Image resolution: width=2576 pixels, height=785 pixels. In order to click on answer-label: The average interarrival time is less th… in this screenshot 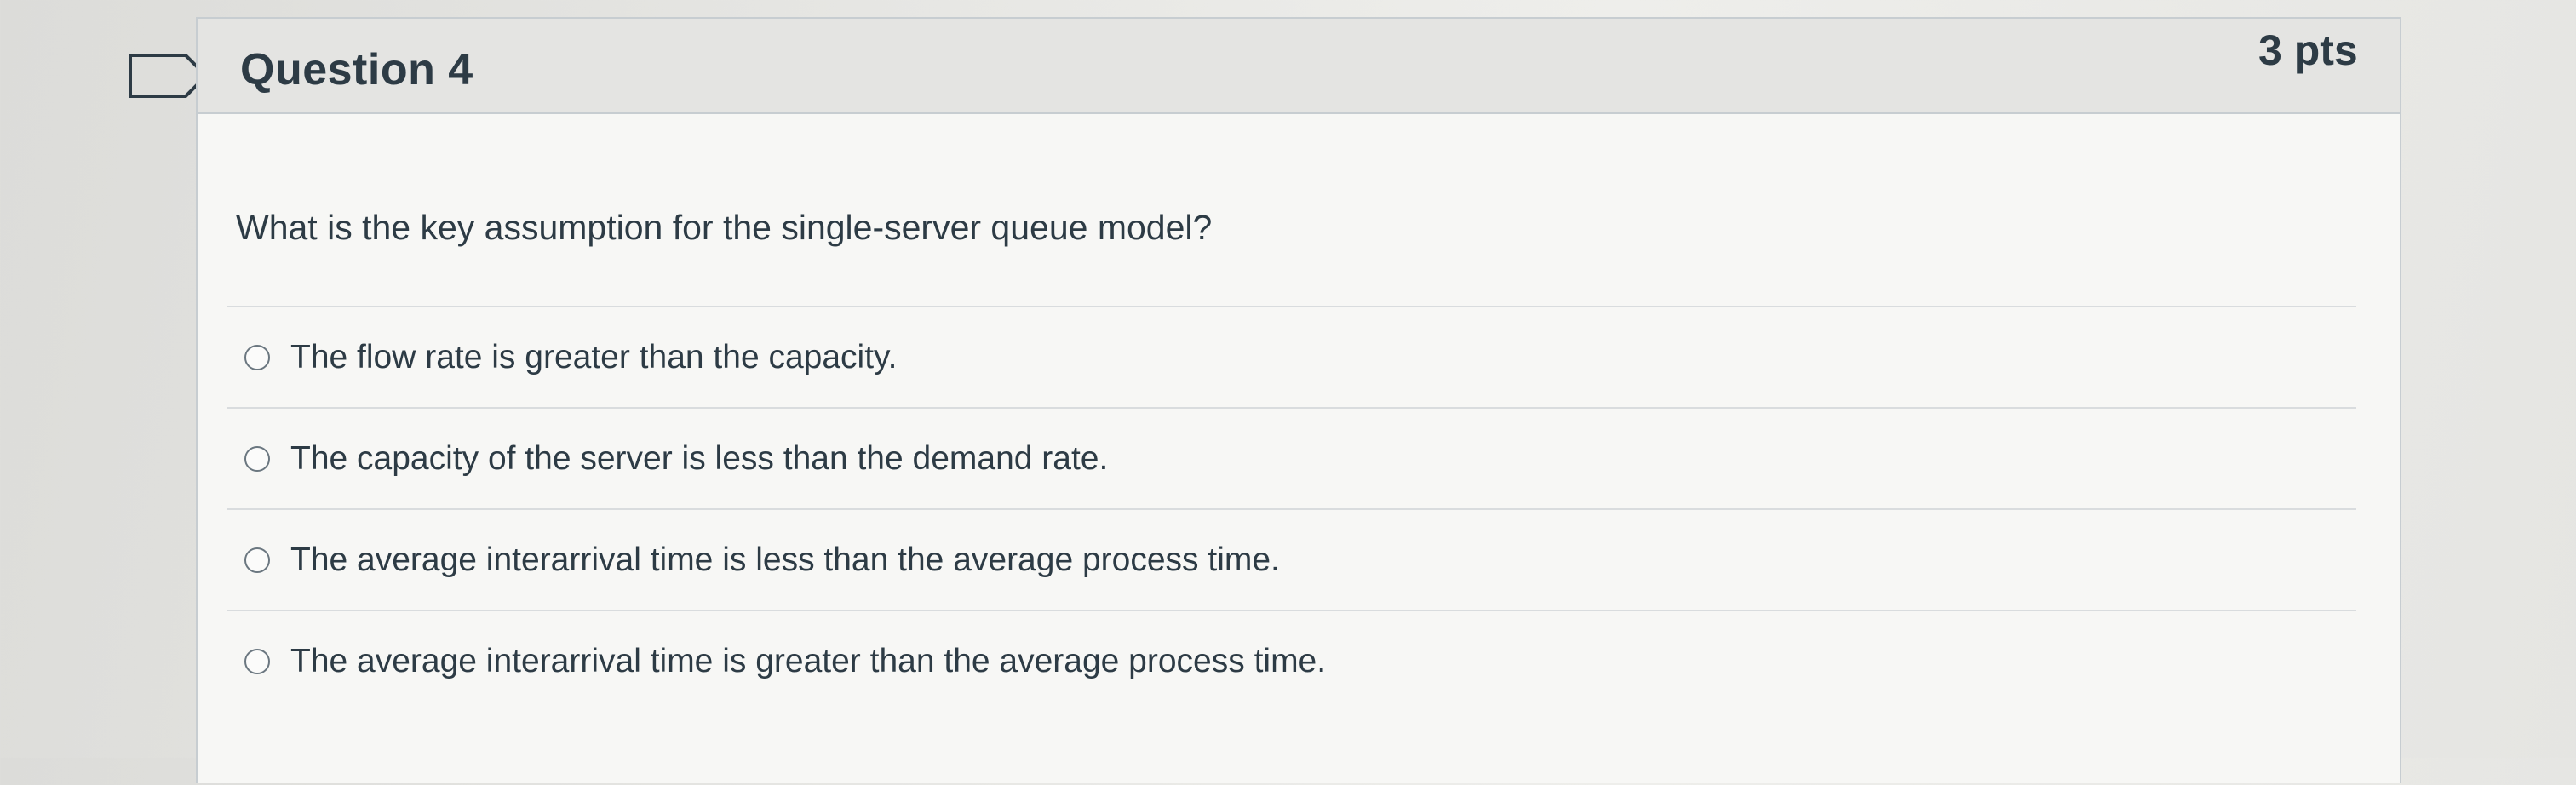, I will do `click(785, 560)`.